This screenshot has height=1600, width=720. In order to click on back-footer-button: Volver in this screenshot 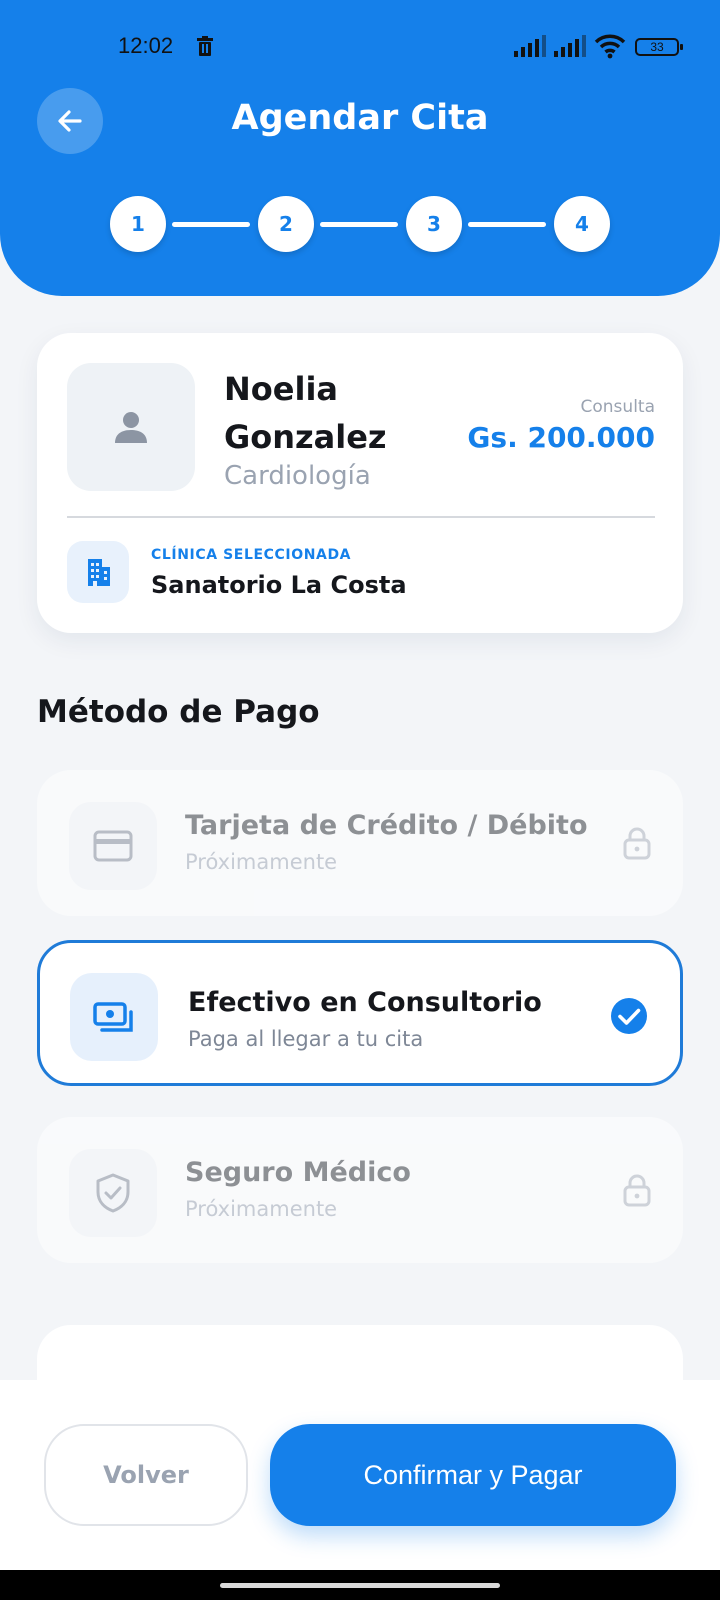, I will do `click(146, 1475)`.